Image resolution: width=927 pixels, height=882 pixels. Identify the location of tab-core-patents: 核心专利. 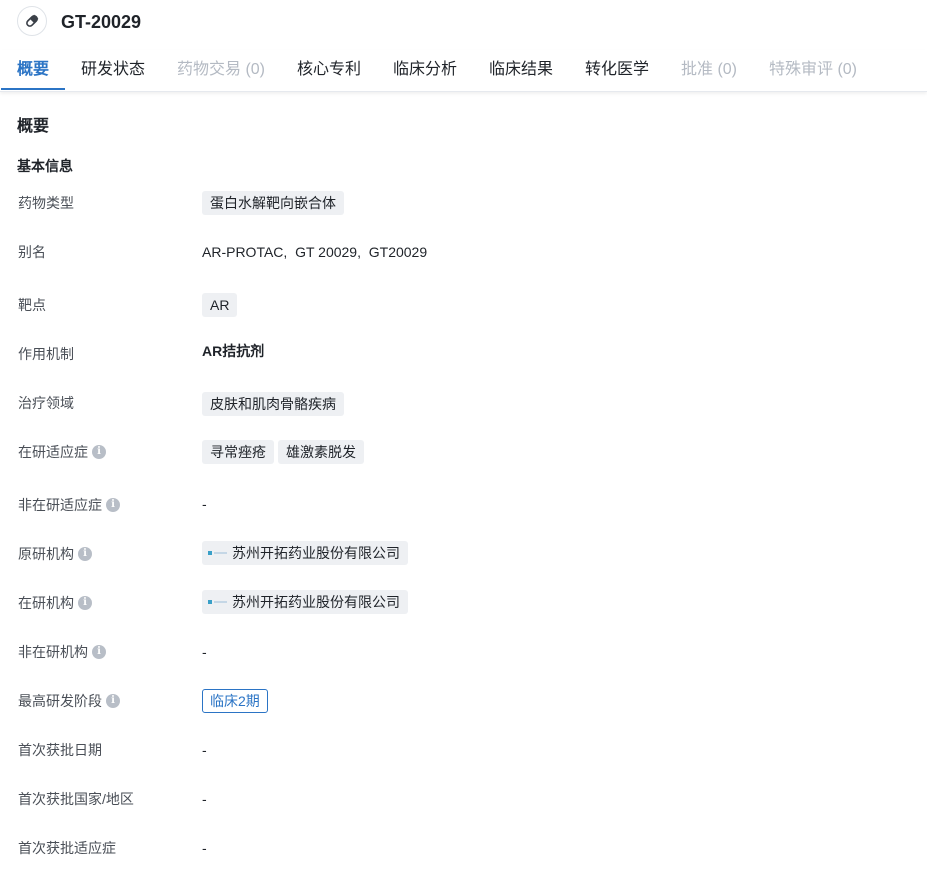
(329, 70).